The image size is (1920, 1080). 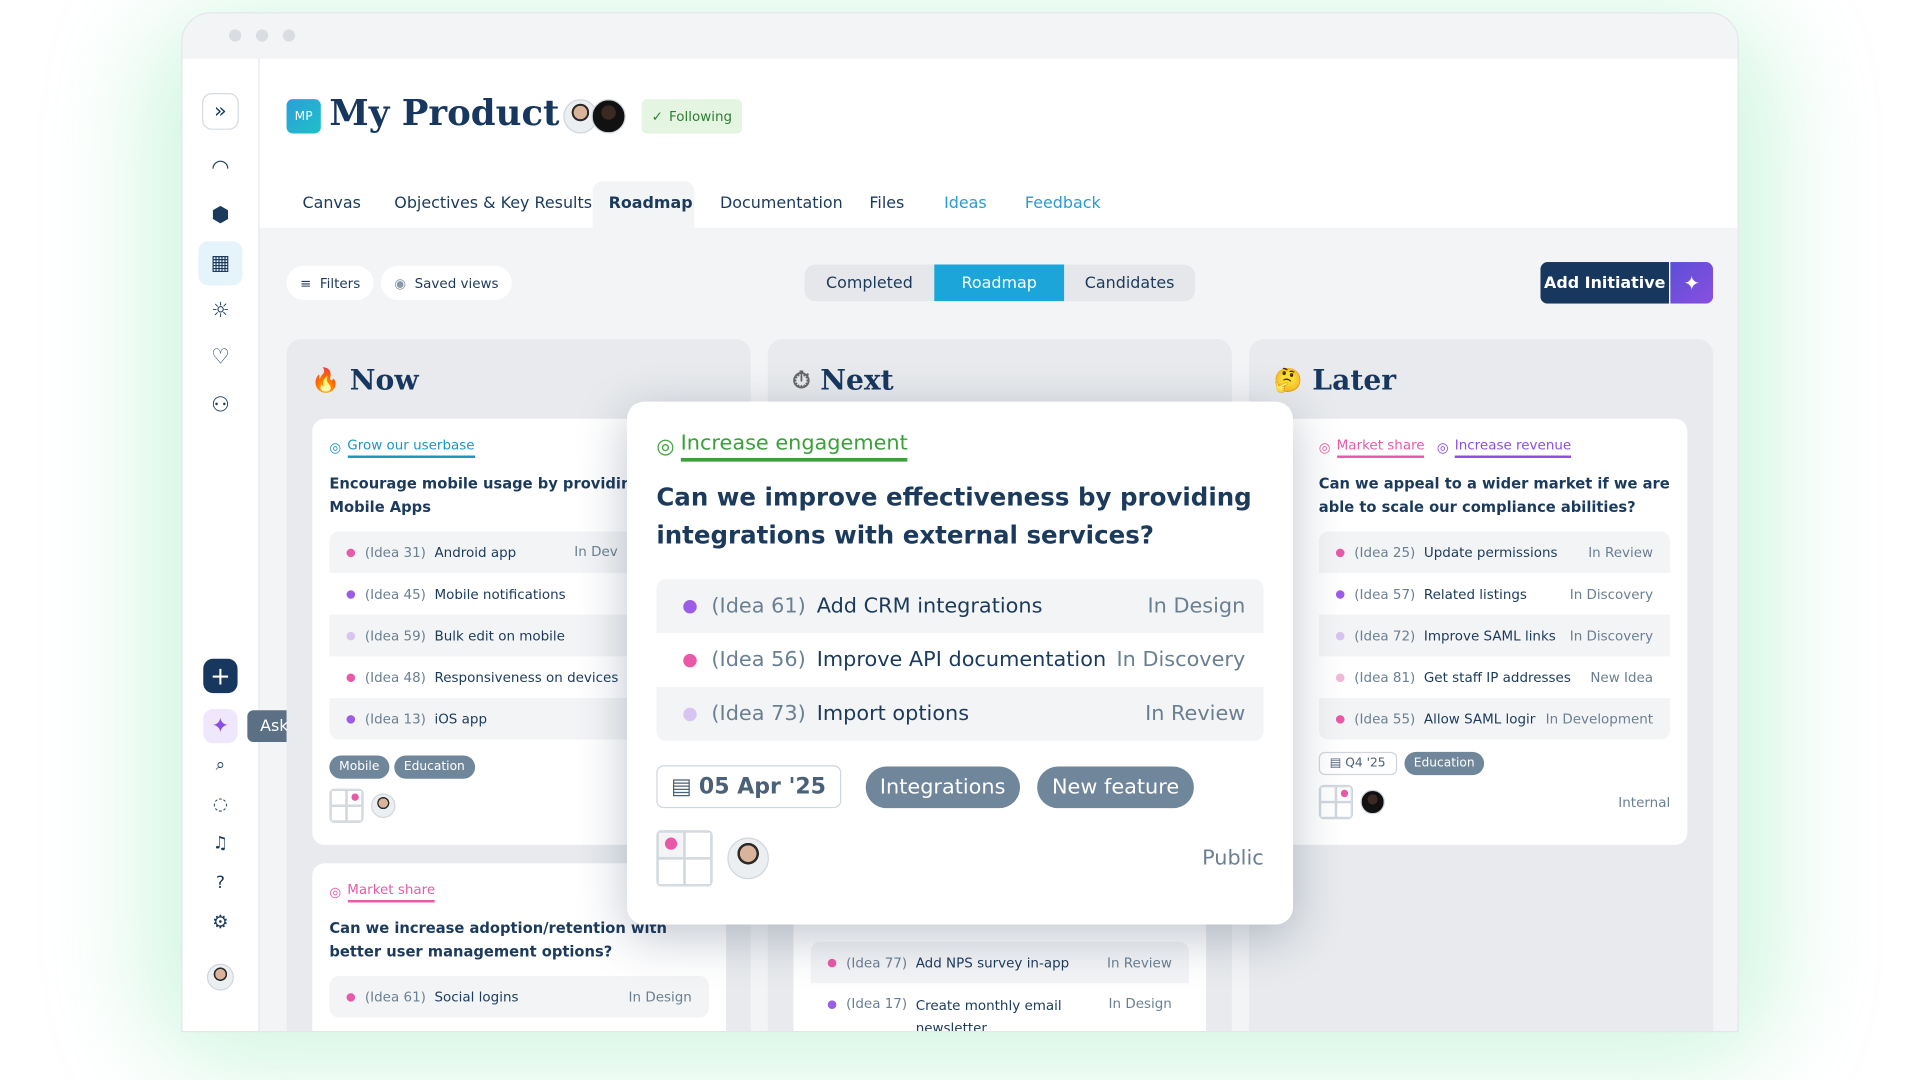 What do you see at coordinates (220, 167) in the screenshot?
I see `dashboard-icon: ◠` at bounding box center [220, 167].